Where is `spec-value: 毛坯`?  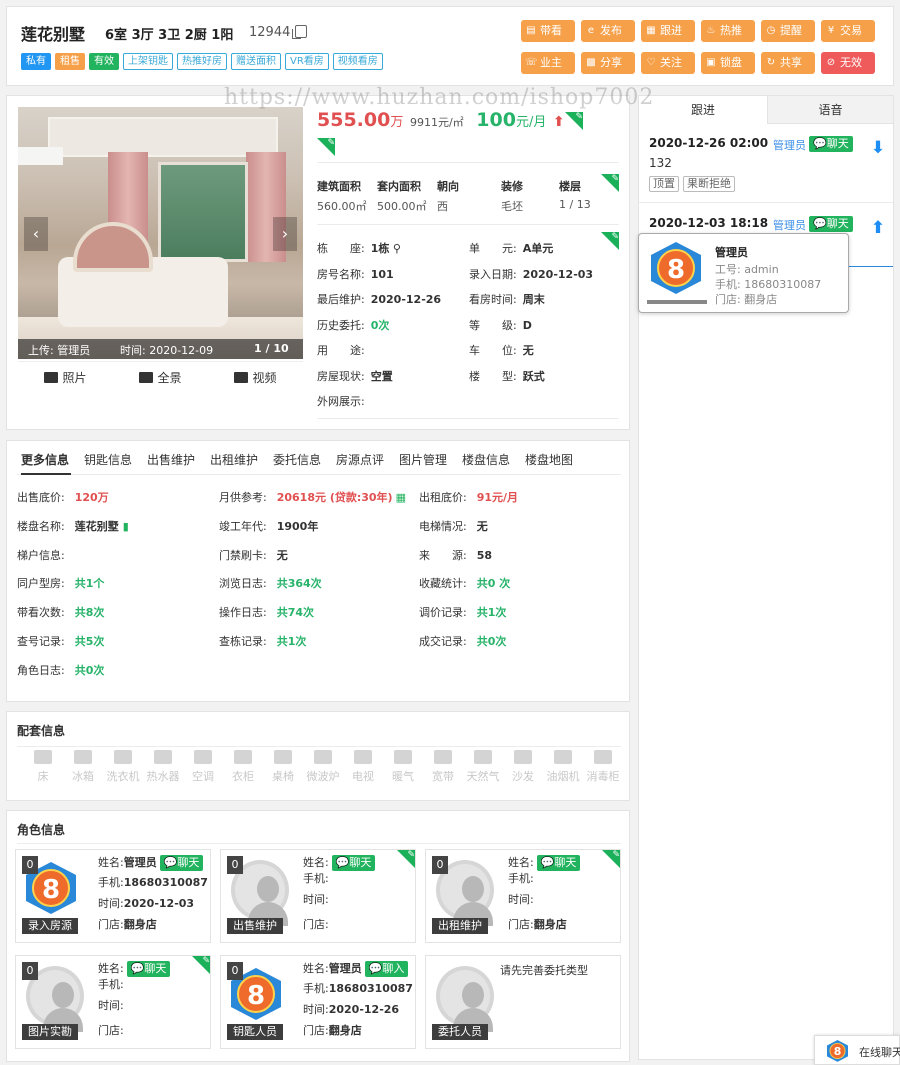 spec-value: 毛坯 is located at coordinates (512, 206).